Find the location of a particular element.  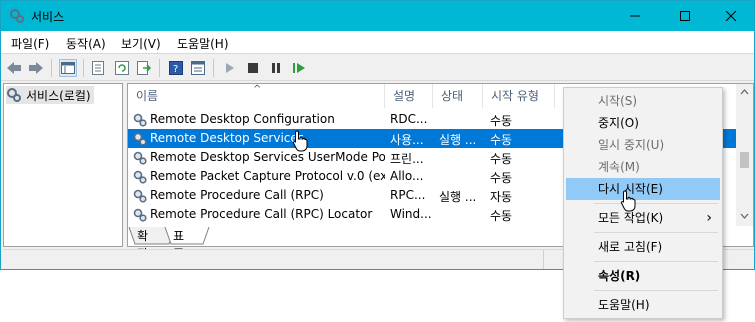

help-button: ? is located at coordinates (176, 68).